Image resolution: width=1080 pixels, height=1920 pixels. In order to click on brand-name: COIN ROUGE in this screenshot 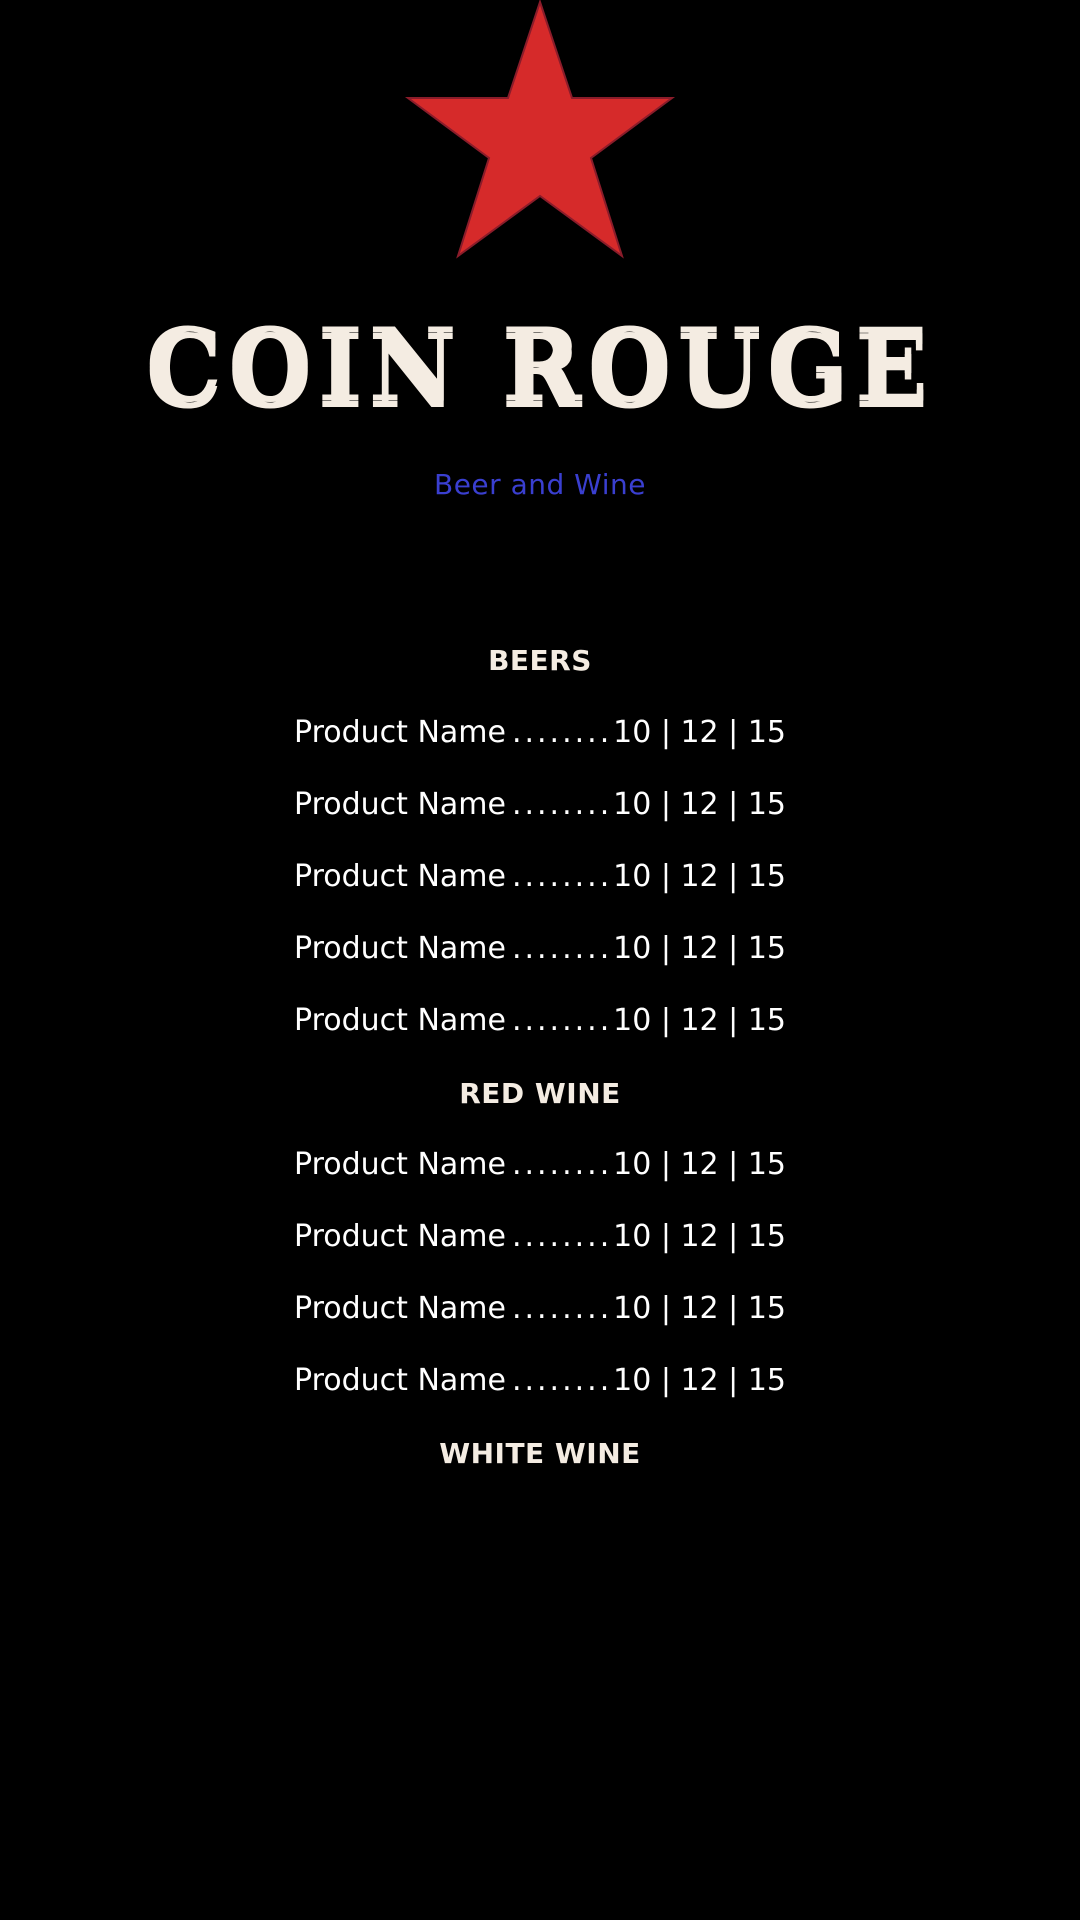, I will do `click(540, 365)`.